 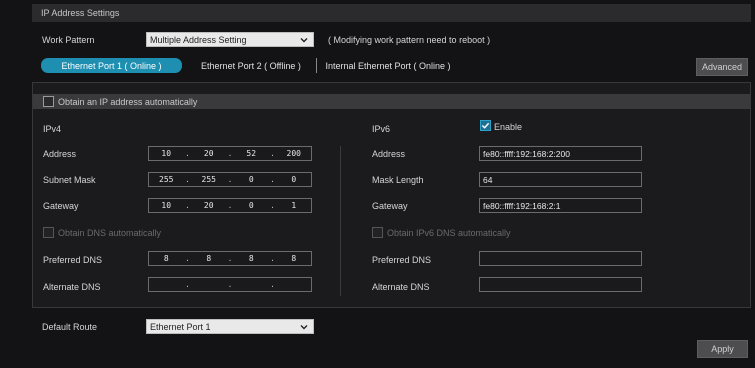 I want to click on pdns-octet-3: 8, so click(x=251, y=258).